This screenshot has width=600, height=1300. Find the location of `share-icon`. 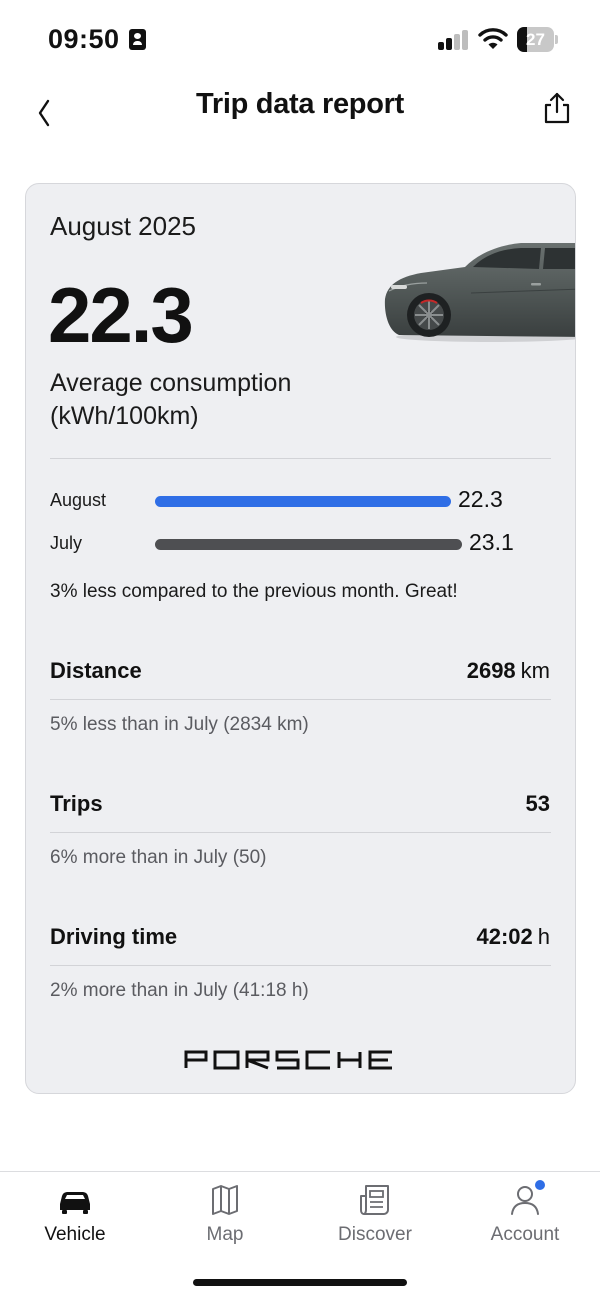

share-icon is located at coordinates (557, 108).